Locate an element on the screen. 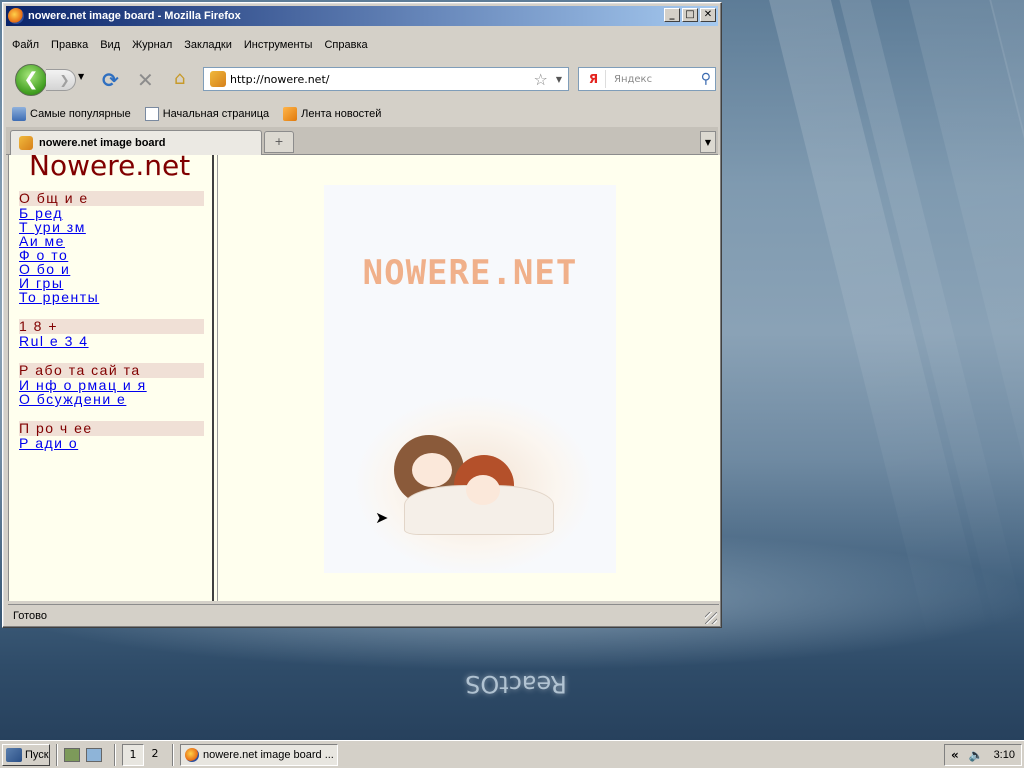  explorer-icon is located at coordinates (94, 754).